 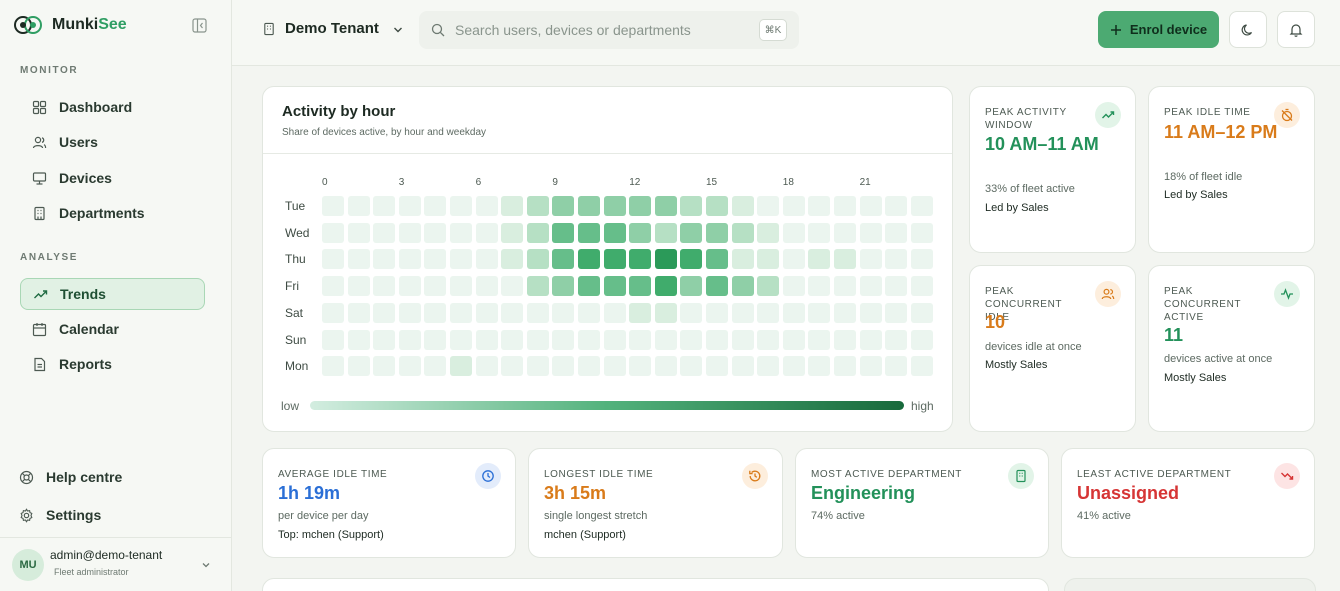 What do you see at coordinates (70, 477) in the screenshot?
I see `help-centre-link: Help centre` at bounding box center [70, 477].